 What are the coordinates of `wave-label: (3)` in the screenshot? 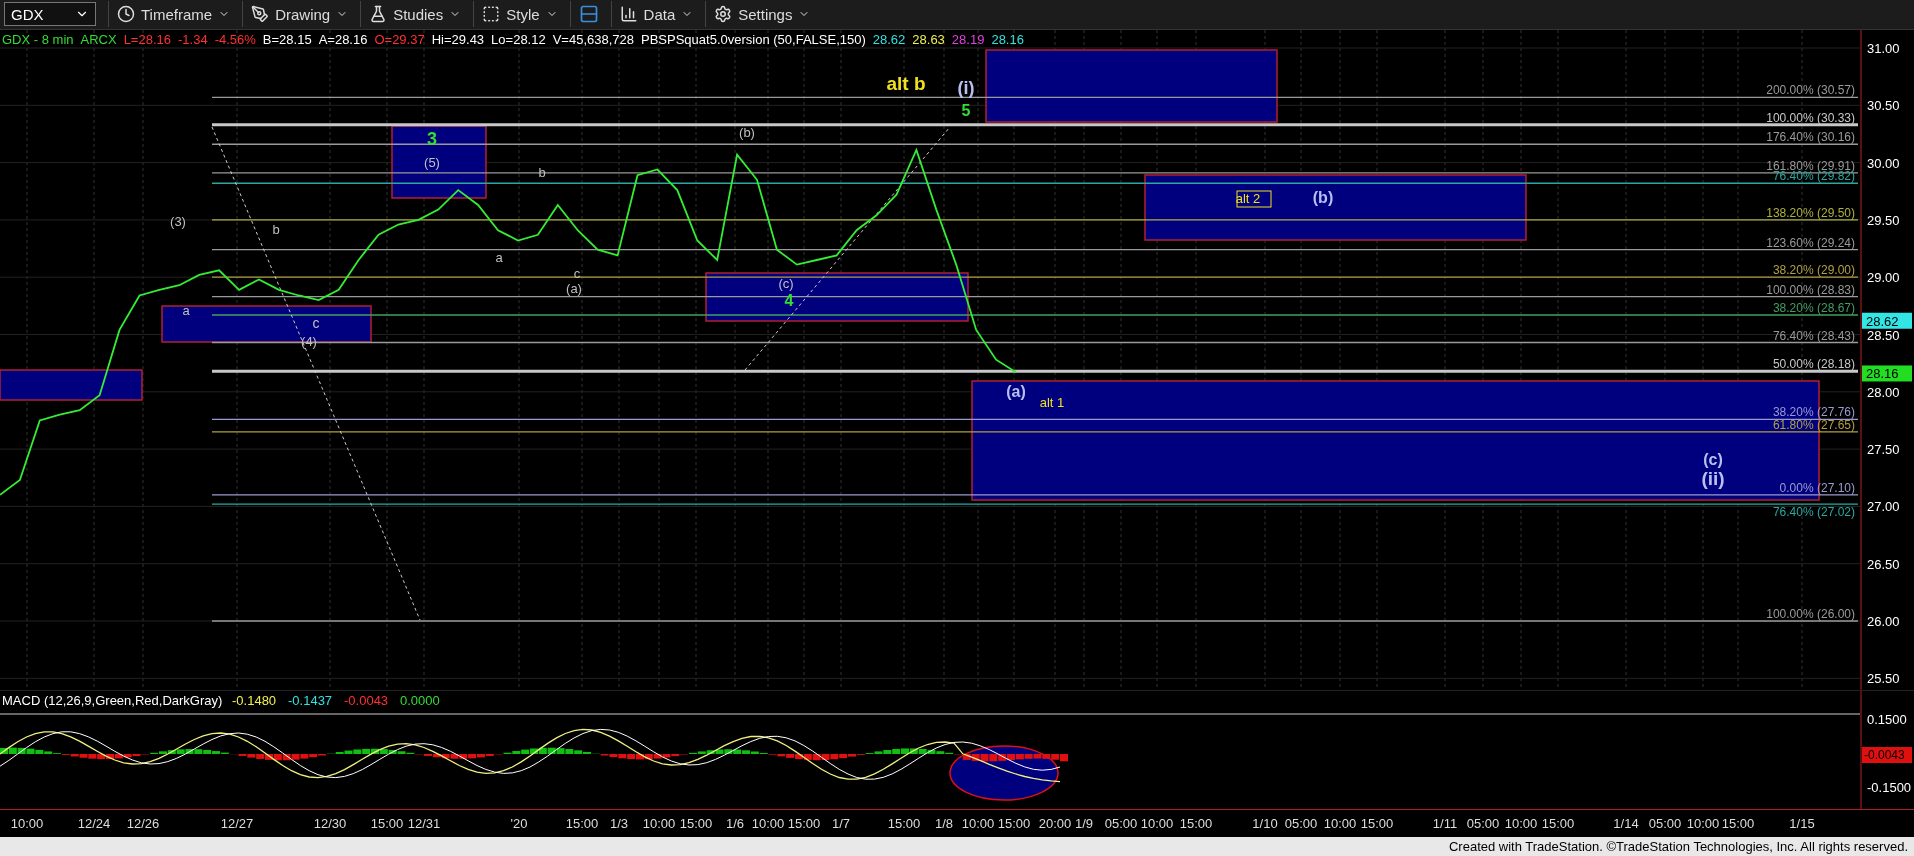 It's located at (178, 221).